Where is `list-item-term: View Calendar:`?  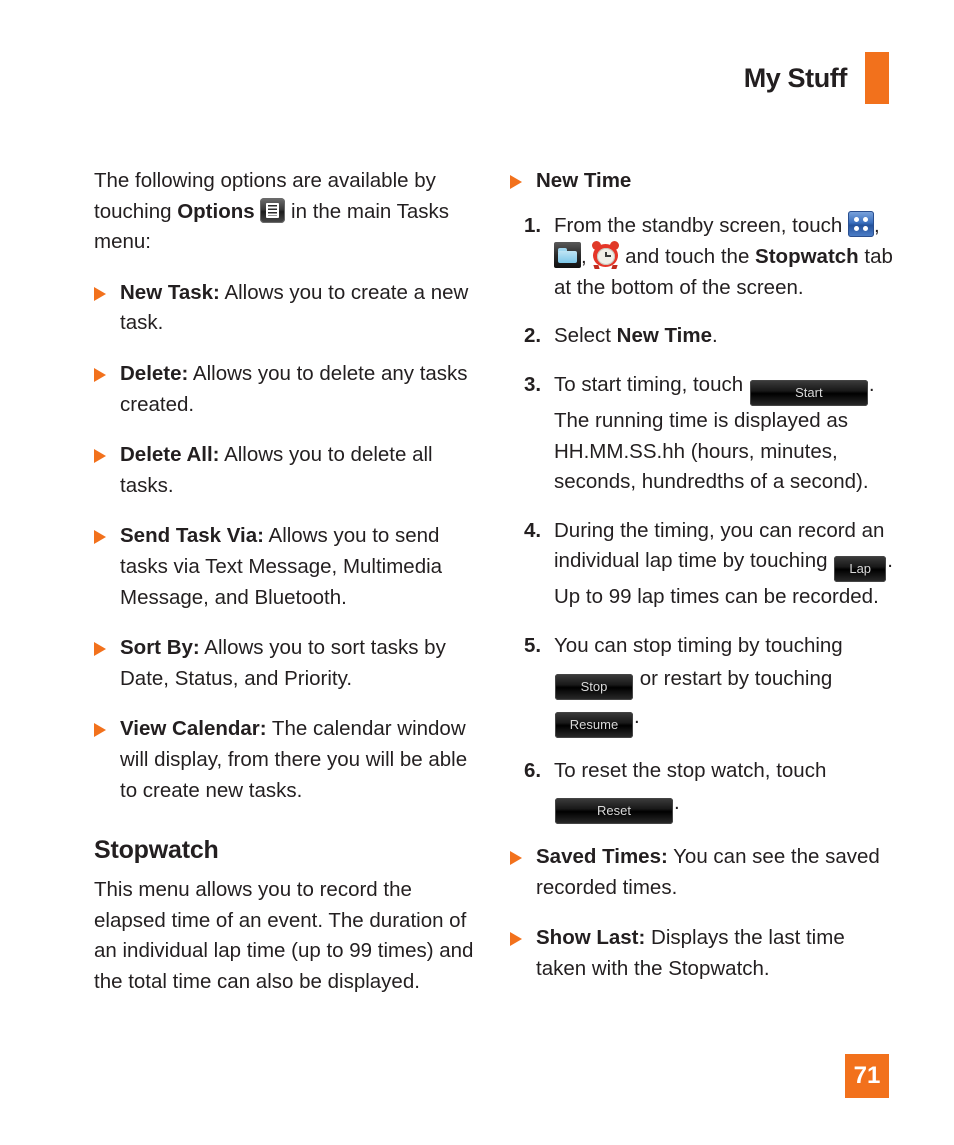
list-item-term: View Calendar: is located at coordinates (193, 729).